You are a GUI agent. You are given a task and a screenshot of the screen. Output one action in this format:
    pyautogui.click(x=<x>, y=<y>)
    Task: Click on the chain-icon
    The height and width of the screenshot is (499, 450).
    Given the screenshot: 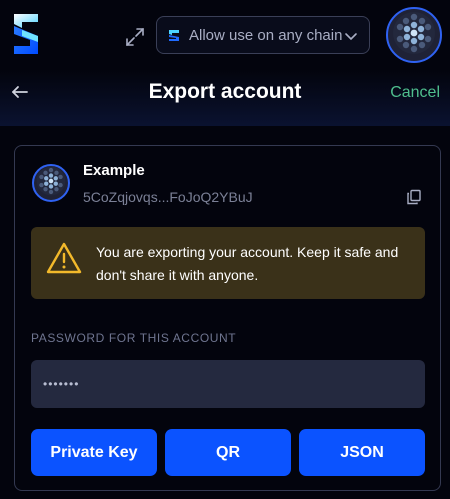 What is the action you would take?
    pyautogui.click(x=174, y=35)
    